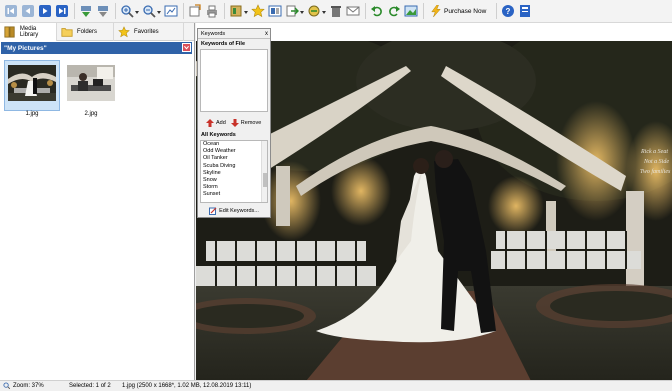  Describe the element at coordinates (234, 158) in the screenshot. I see `keyword-item: Oil Tanker` at that location.